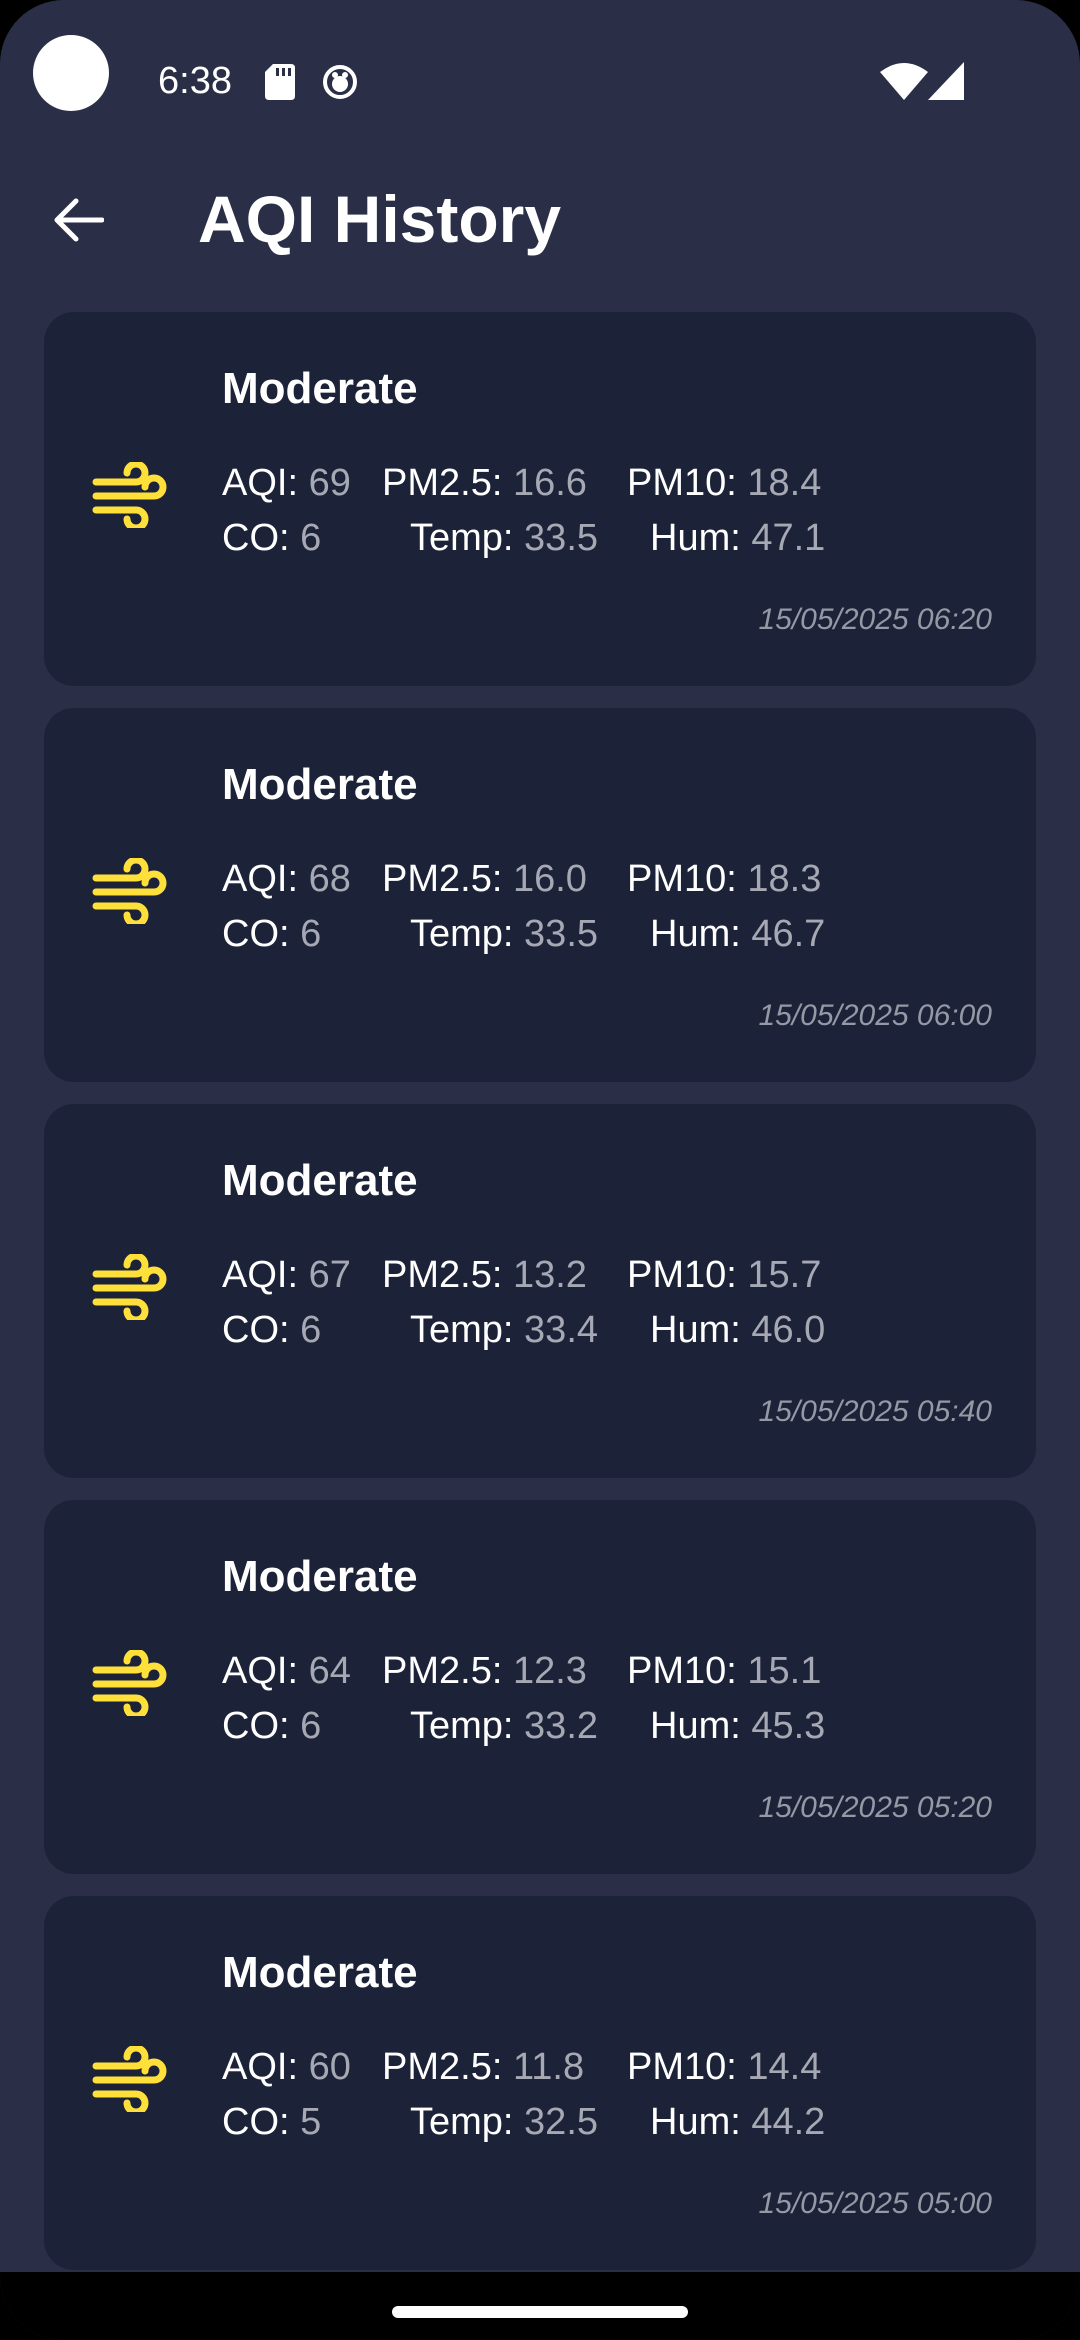 Image resolution: width=1080 pixels, height=2340 pixels. Describe the element at coordinates (788, 934) in the screenshot. I see `hum-value: 46.7` at that location.